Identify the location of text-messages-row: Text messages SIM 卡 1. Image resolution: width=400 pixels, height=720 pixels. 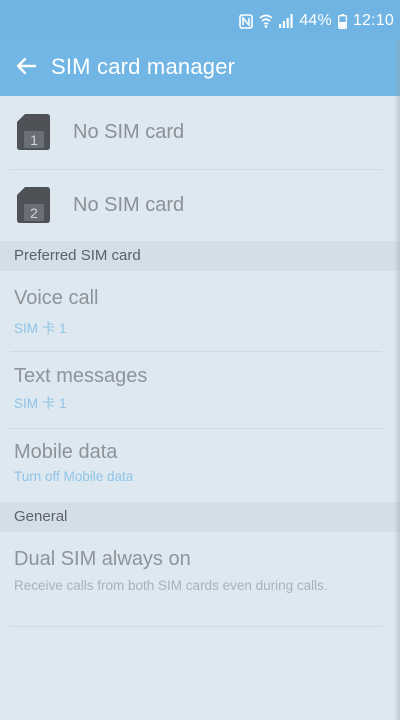
(200, 390).